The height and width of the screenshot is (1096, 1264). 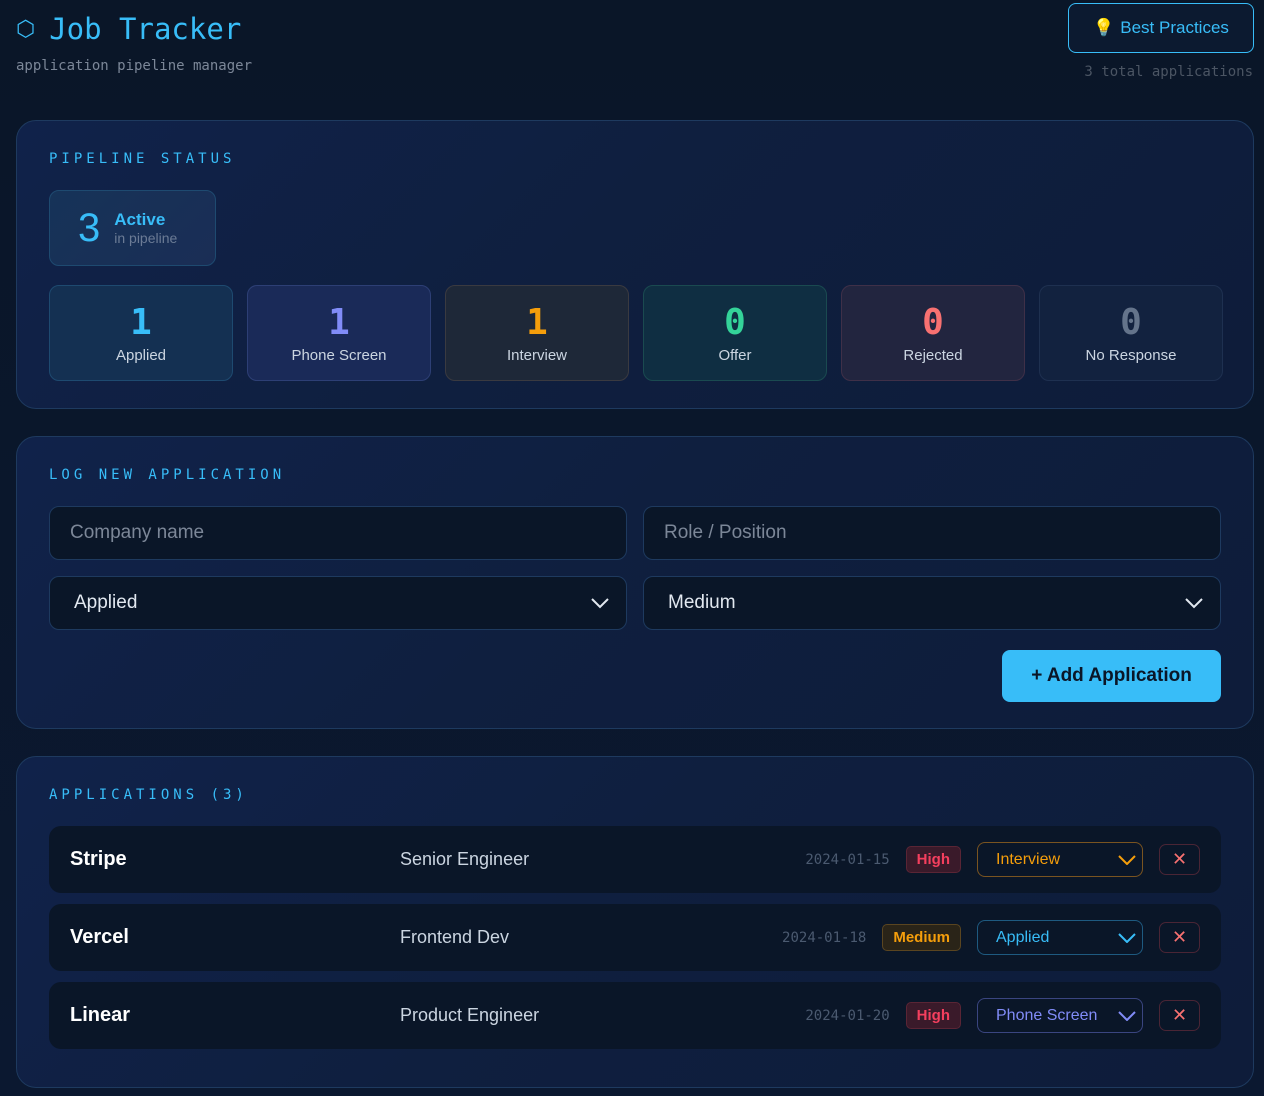 I want to click on role: Frontend Dev, so click(x=455, y=937).